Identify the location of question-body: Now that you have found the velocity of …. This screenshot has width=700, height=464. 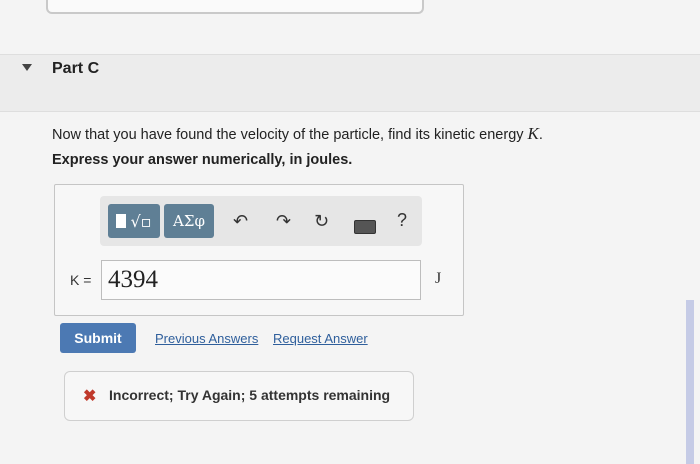
(290, 135).